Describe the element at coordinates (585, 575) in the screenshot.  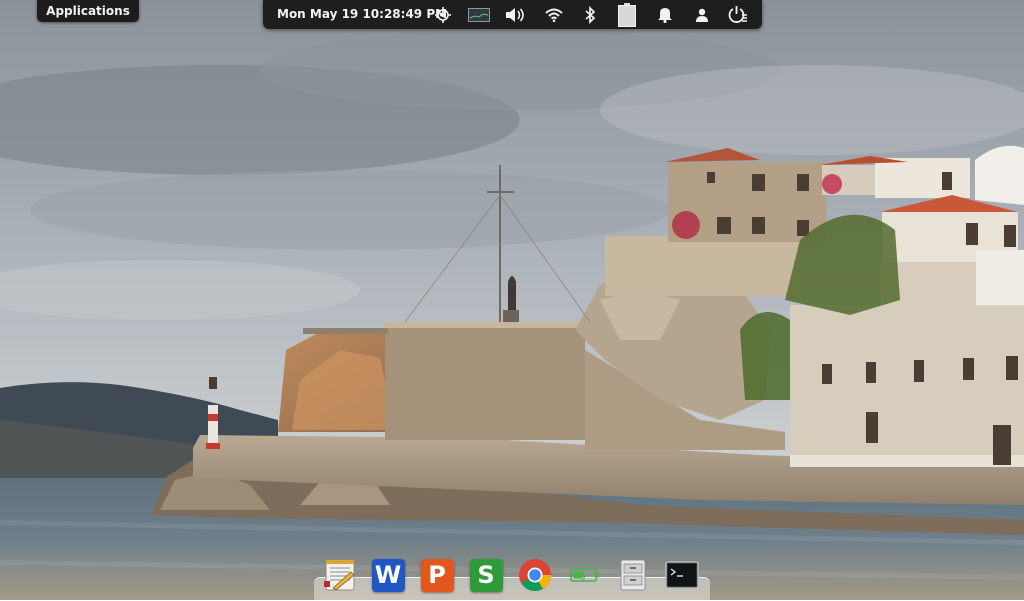
I see `battery-monitor-icon` at that location.